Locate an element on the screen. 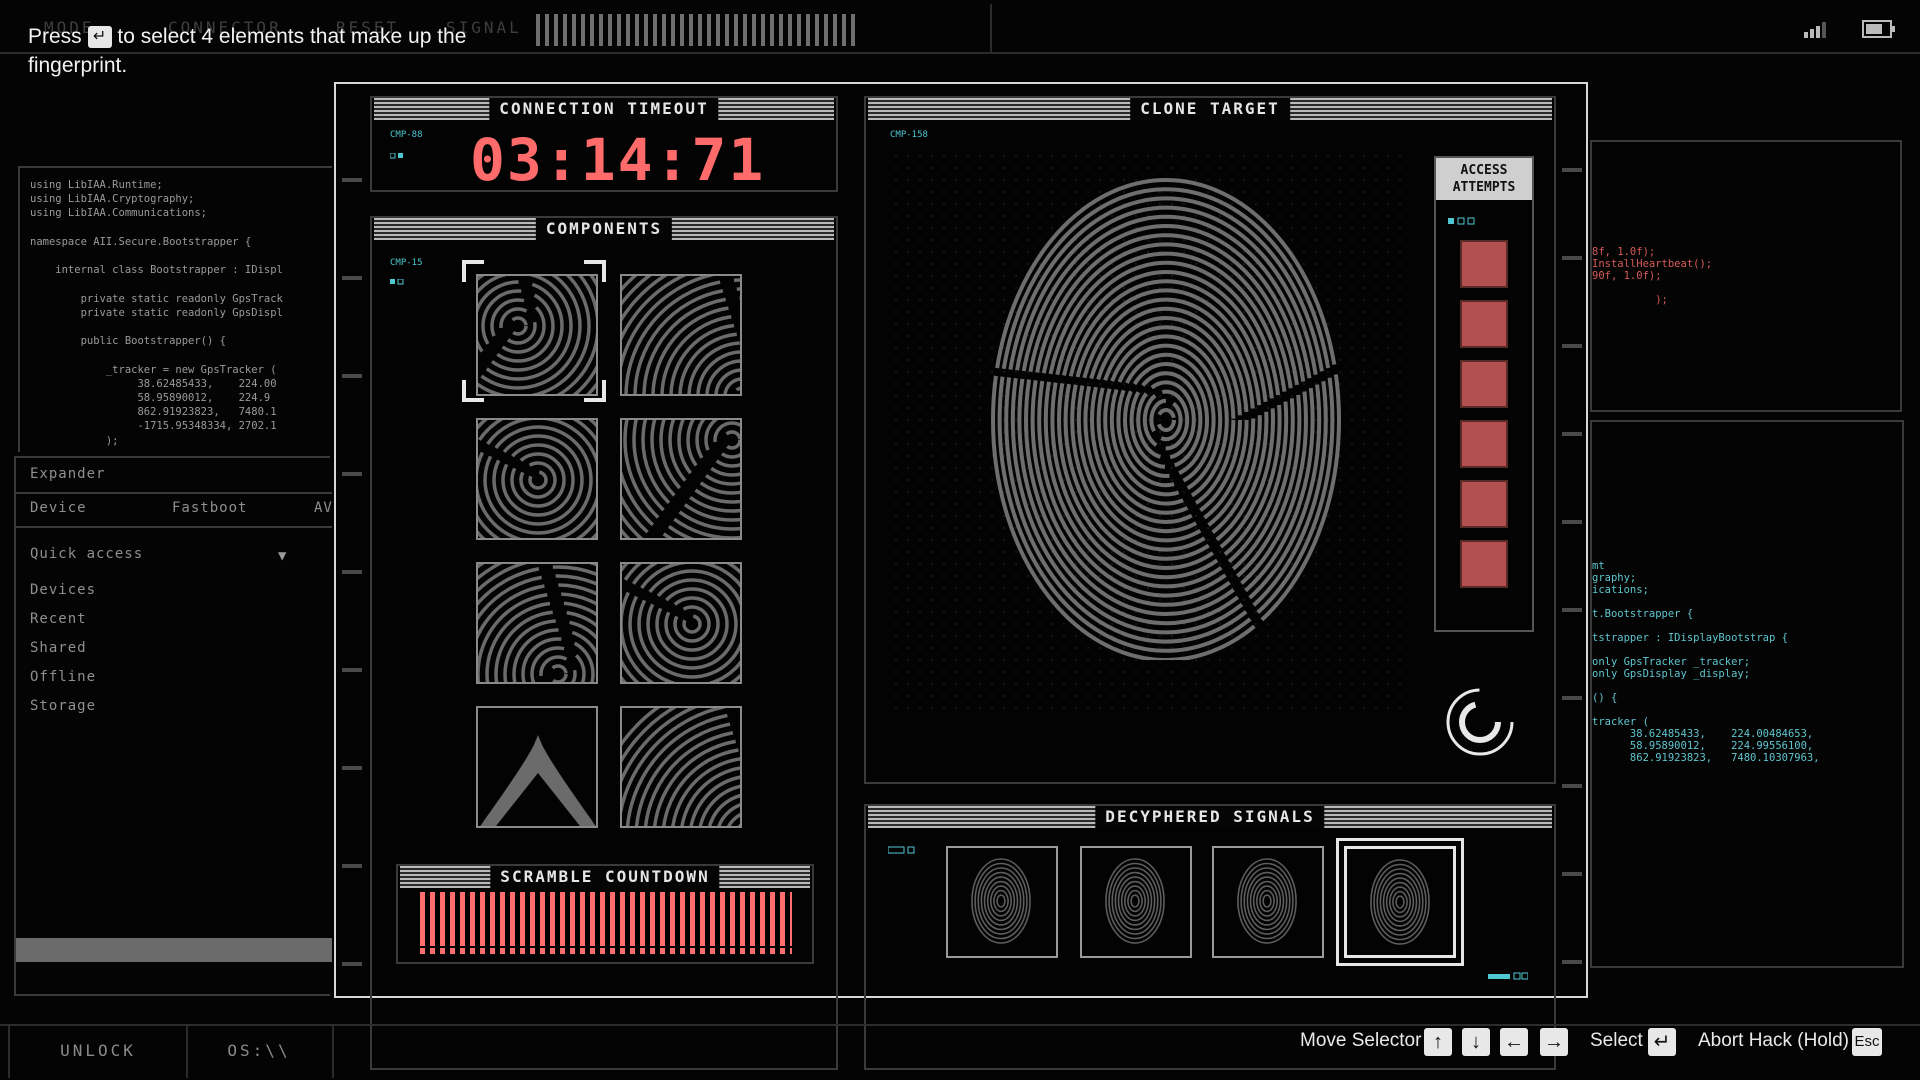 This screenshot has height=1080, width=1920. column-av: AV is located at coordinates (323, 508).